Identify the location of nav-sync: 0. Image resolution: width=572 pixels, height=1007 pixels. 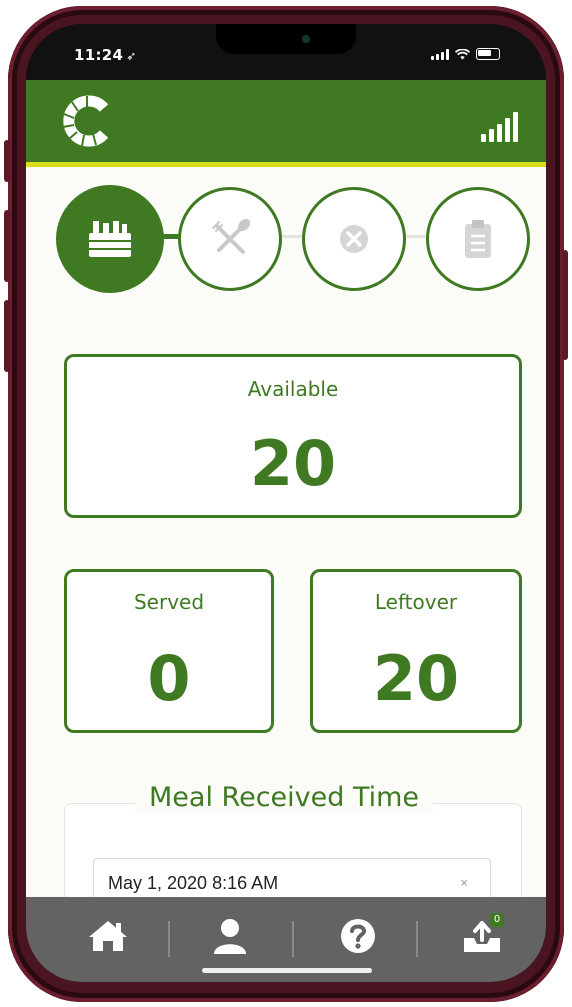
(482, 936).